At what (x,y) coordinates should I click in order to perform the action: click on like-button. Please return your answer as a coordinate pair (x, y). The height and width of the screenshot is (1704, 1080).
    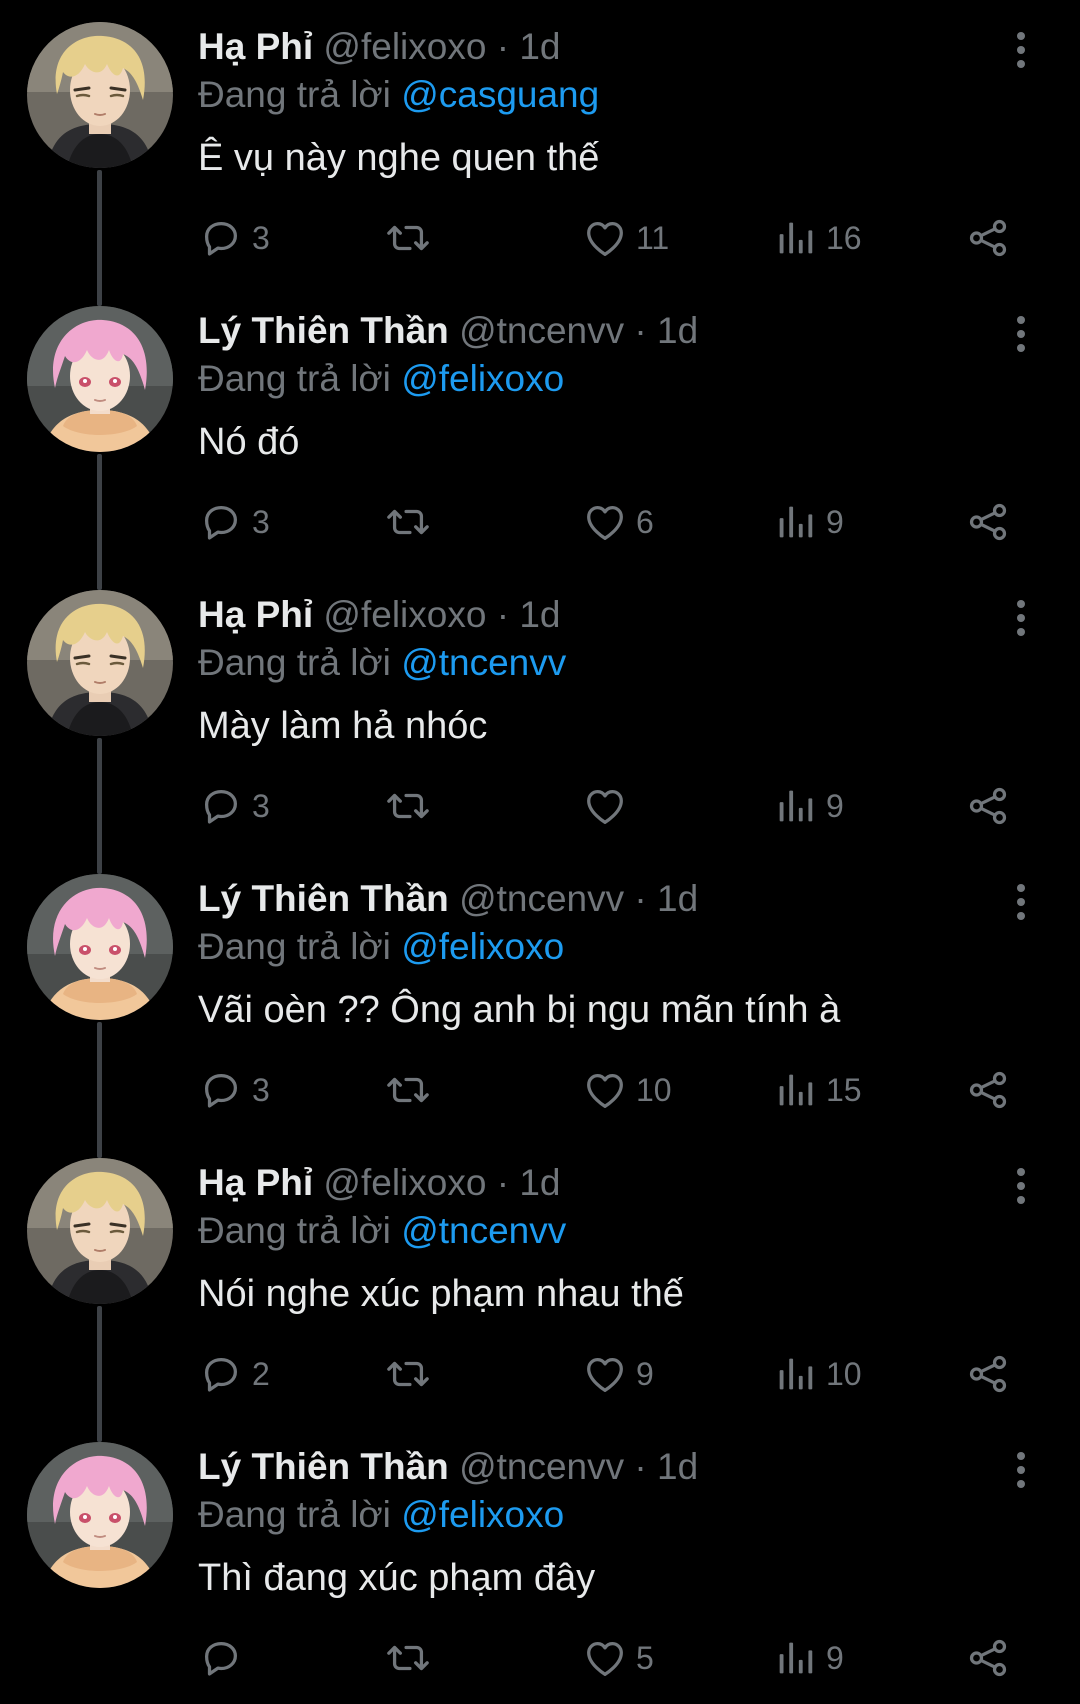
    Looking at the image, I should click on (609, 806).